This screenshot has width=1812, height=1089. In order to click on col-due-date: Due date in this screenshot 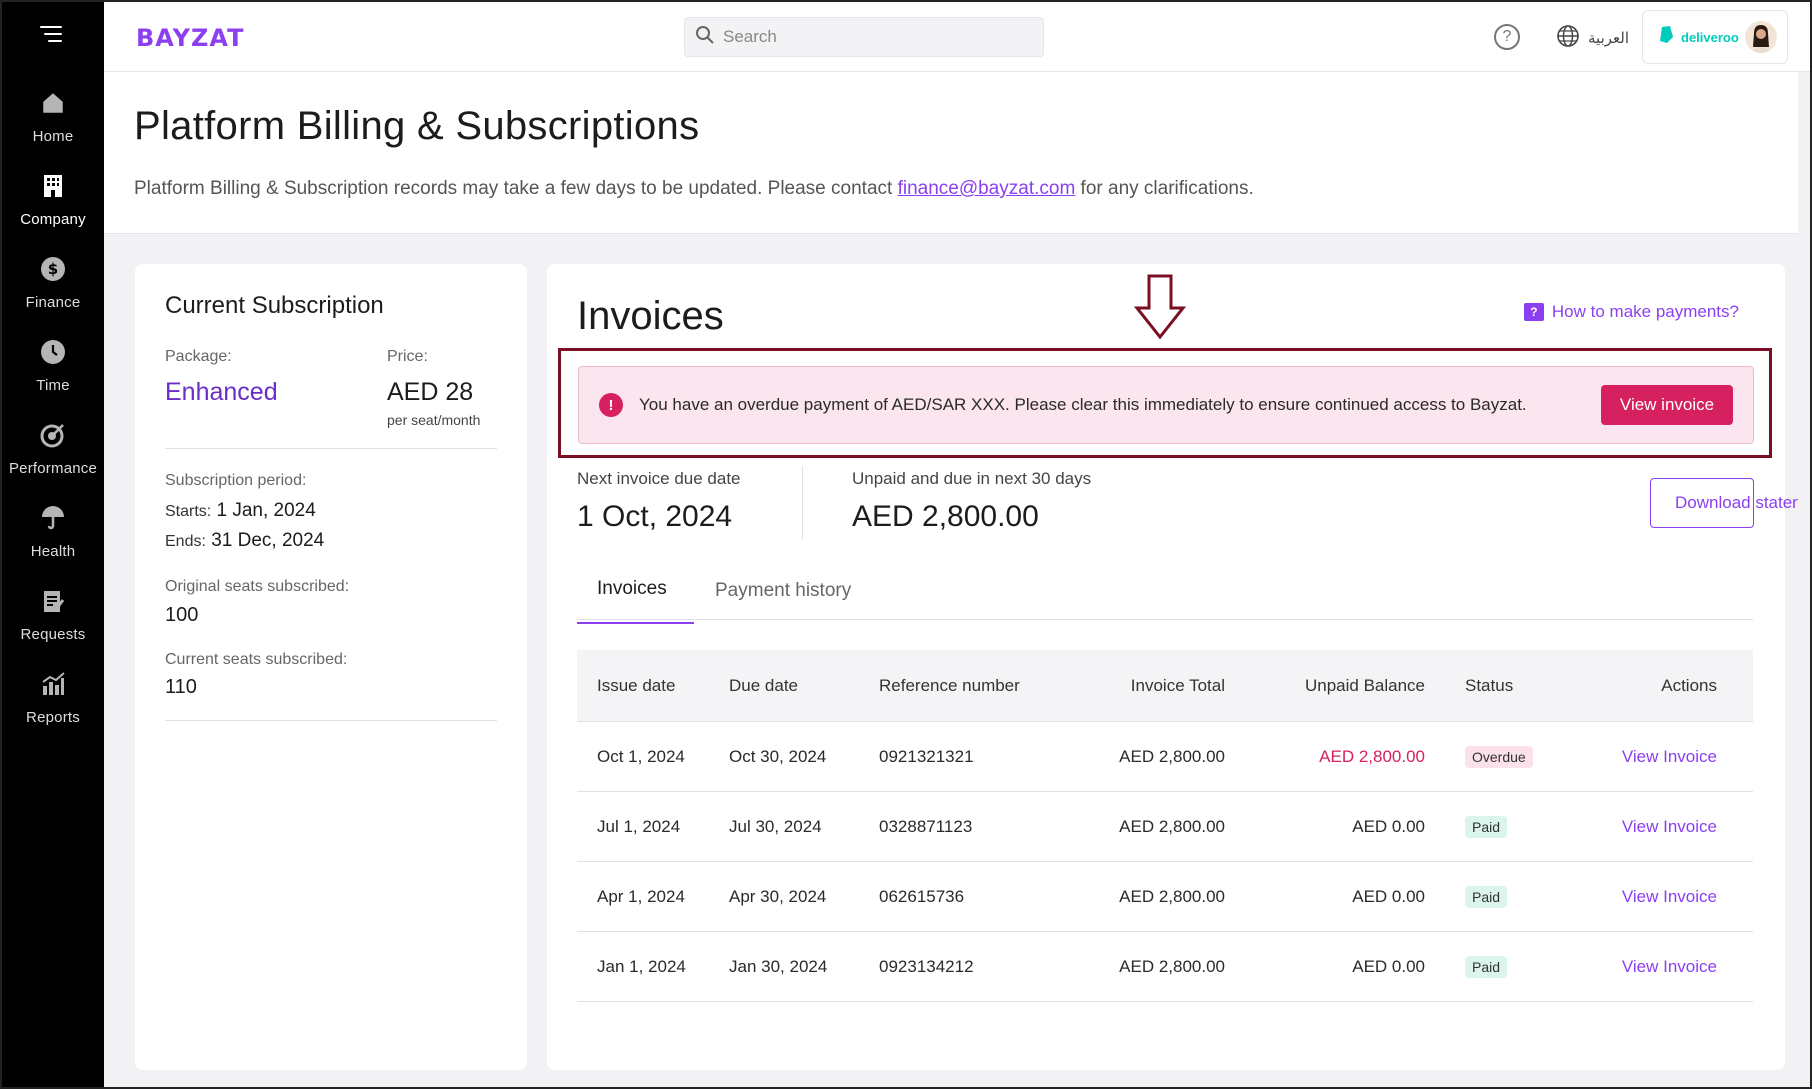, I will do `click(804, 686)`.